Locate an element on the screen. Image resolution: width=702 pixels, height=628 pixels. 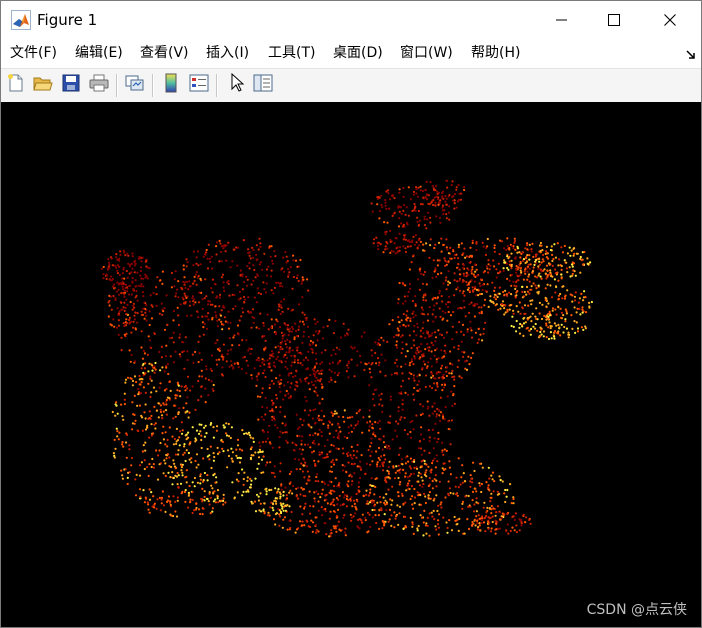
menu-tools: 工具(T) is located at coordinates (291, 53).